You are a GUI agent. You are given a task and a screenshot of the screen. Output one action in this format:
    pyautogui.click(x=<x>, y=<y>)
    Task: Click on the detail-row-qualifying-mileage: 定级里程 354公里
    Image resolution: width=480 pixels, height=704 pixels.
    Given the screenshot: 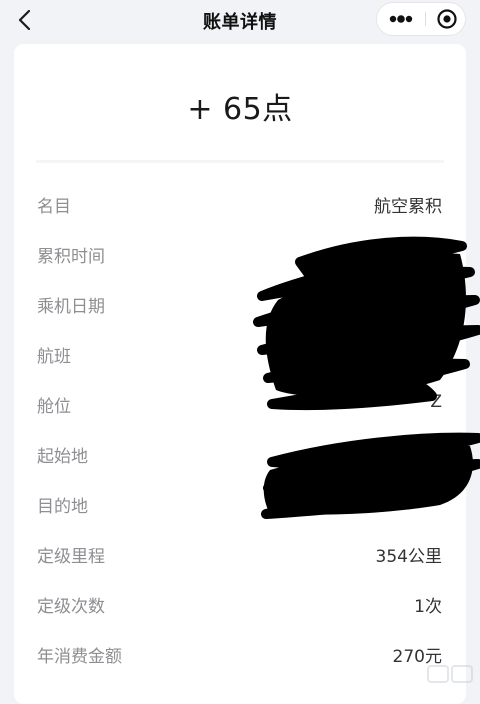 What is the action you would take?
    pyautogui.click(x=240, y=552)
    